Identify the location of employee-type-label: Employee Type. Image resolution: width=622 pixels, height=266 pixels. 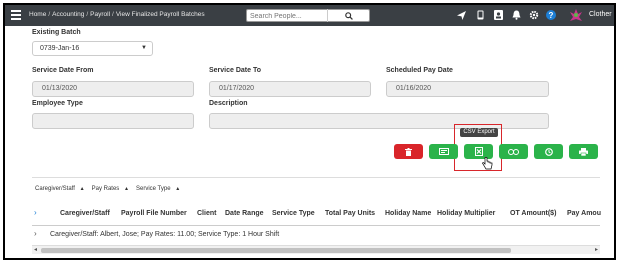
(57, 103).